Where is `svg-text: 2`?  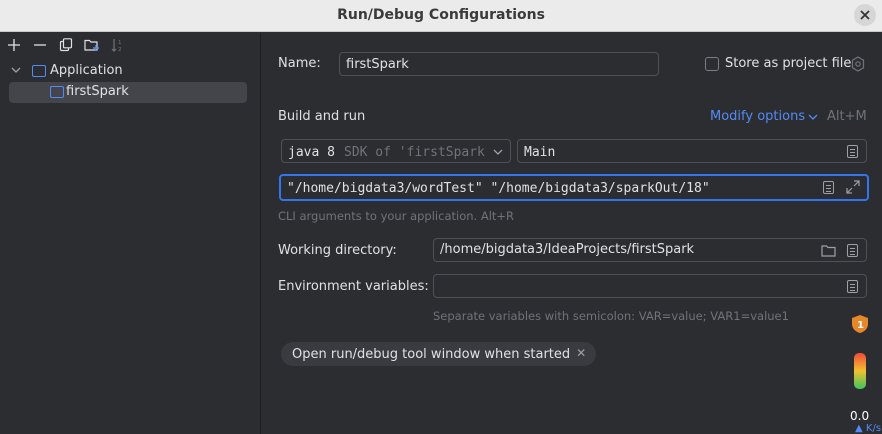
svg-text: 2 is located at coordinates (120, 49).